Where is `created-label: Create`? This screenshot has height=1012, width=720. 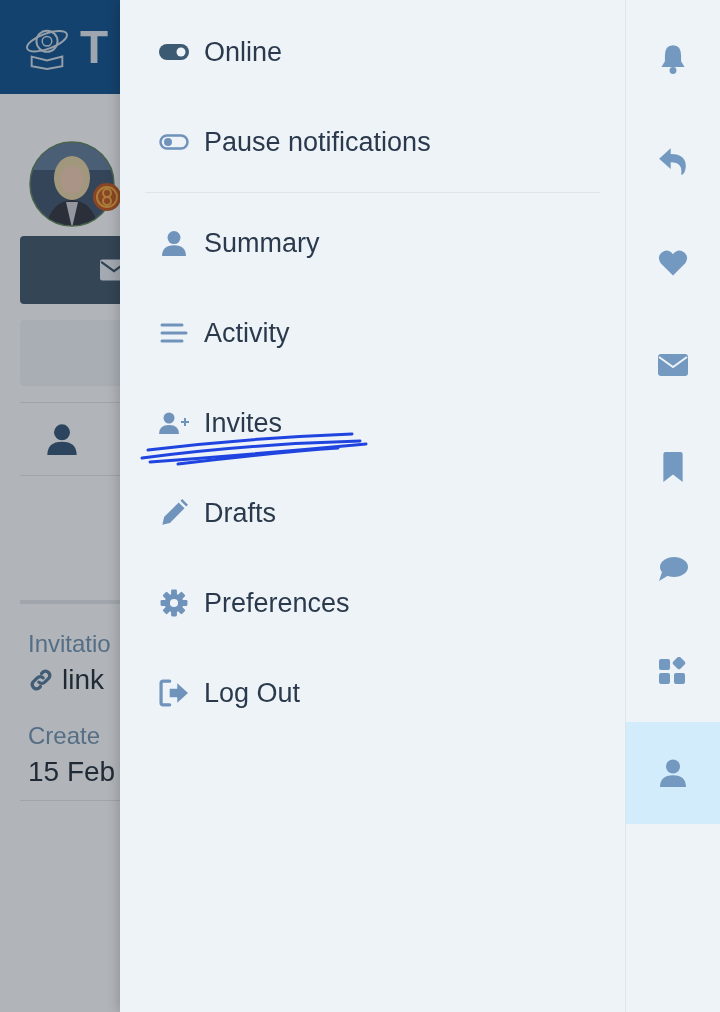 created-label: Create is located at coordinates (64, 736).